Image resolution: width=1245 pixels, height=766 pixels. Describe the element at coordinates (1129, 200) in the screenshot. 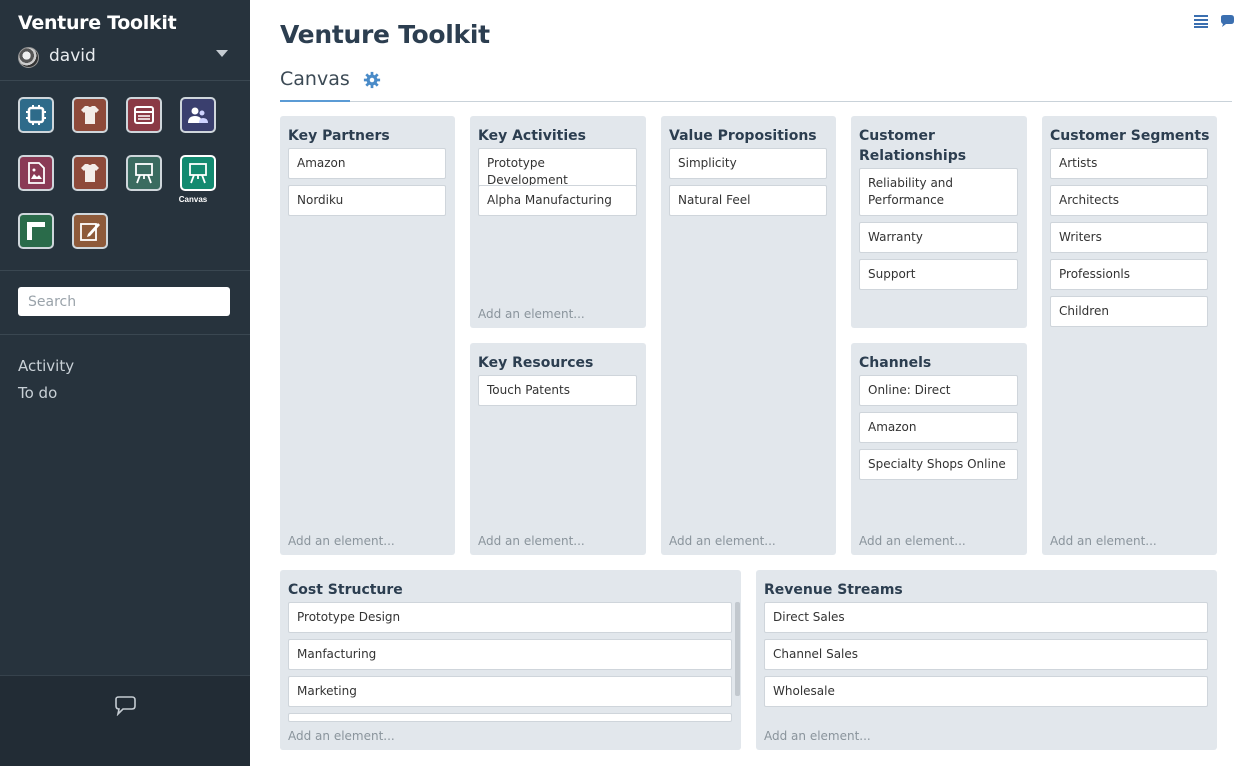

I see `list-item: Architects` at that location.